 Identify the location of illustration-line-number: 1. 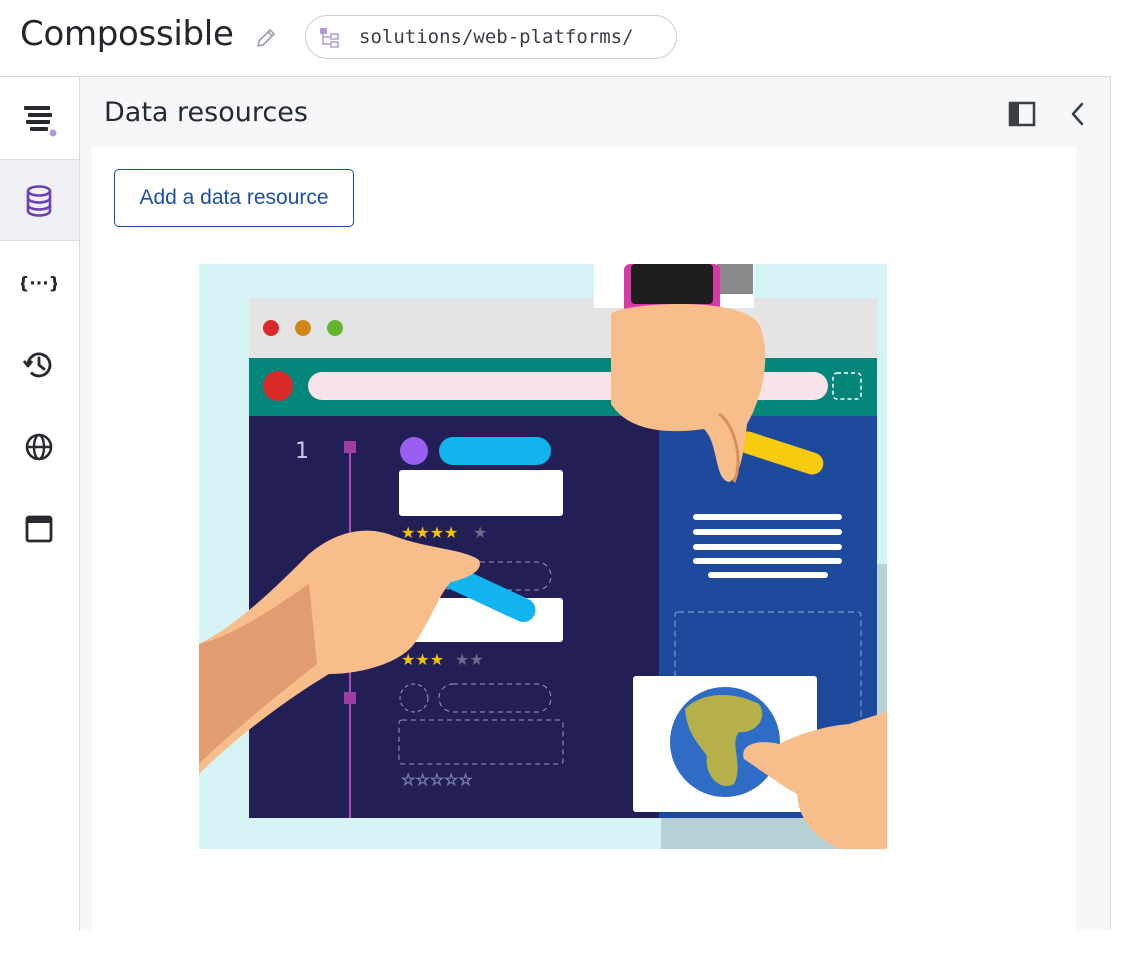
(302, 451).